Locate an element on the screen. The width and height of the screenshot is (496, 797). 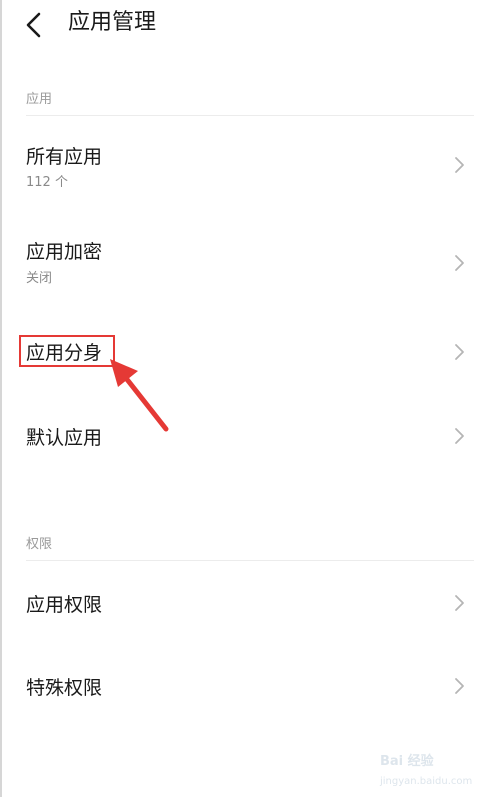
page-title: 应用管理 is located at coordinates (112, 22).